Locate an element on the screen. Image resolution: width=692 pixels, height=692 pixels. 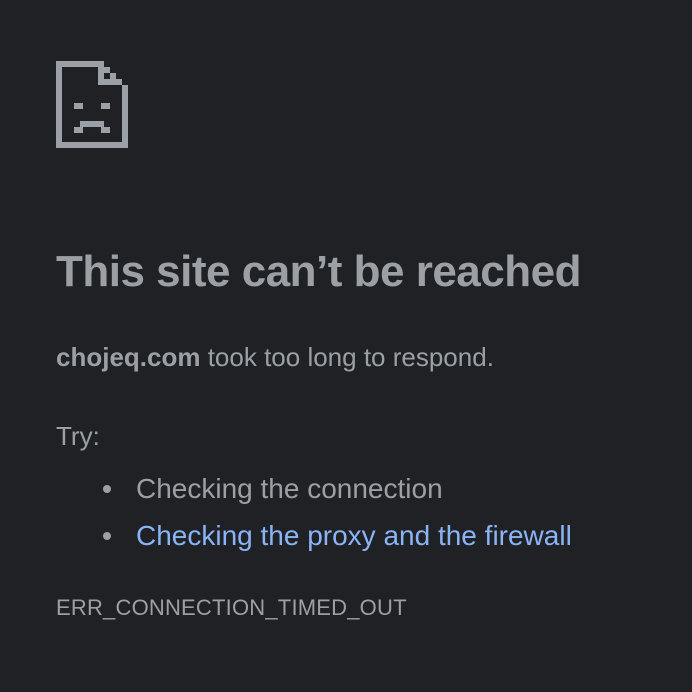
suggestion-label-connection: Checking the connection is located at coordinates (289, 488).